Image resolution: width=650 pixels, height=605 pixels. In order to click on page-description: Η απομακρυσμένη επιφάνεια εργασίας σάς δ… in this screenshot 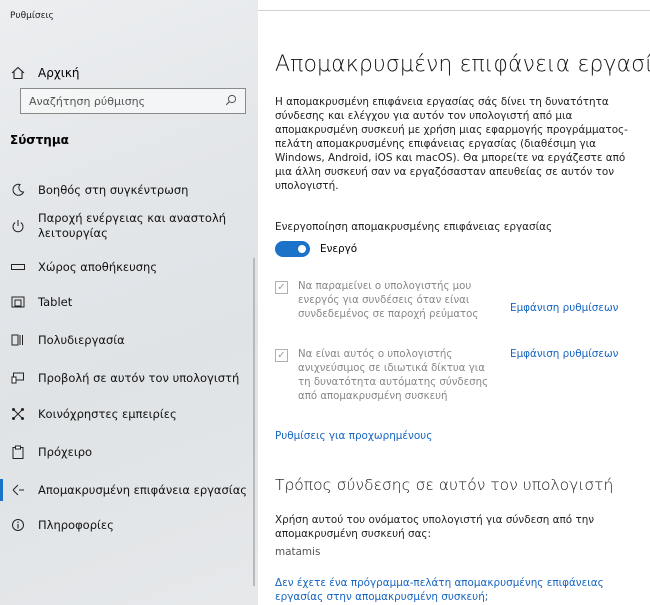, I will do `click(451, 144)`.